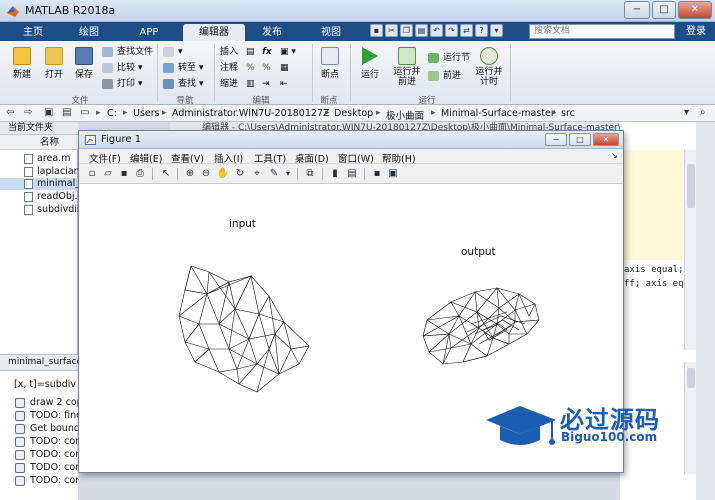 The height and width of the screenshot is (500, 715). I want to click on editor-scrollbar, so click(690, 250).